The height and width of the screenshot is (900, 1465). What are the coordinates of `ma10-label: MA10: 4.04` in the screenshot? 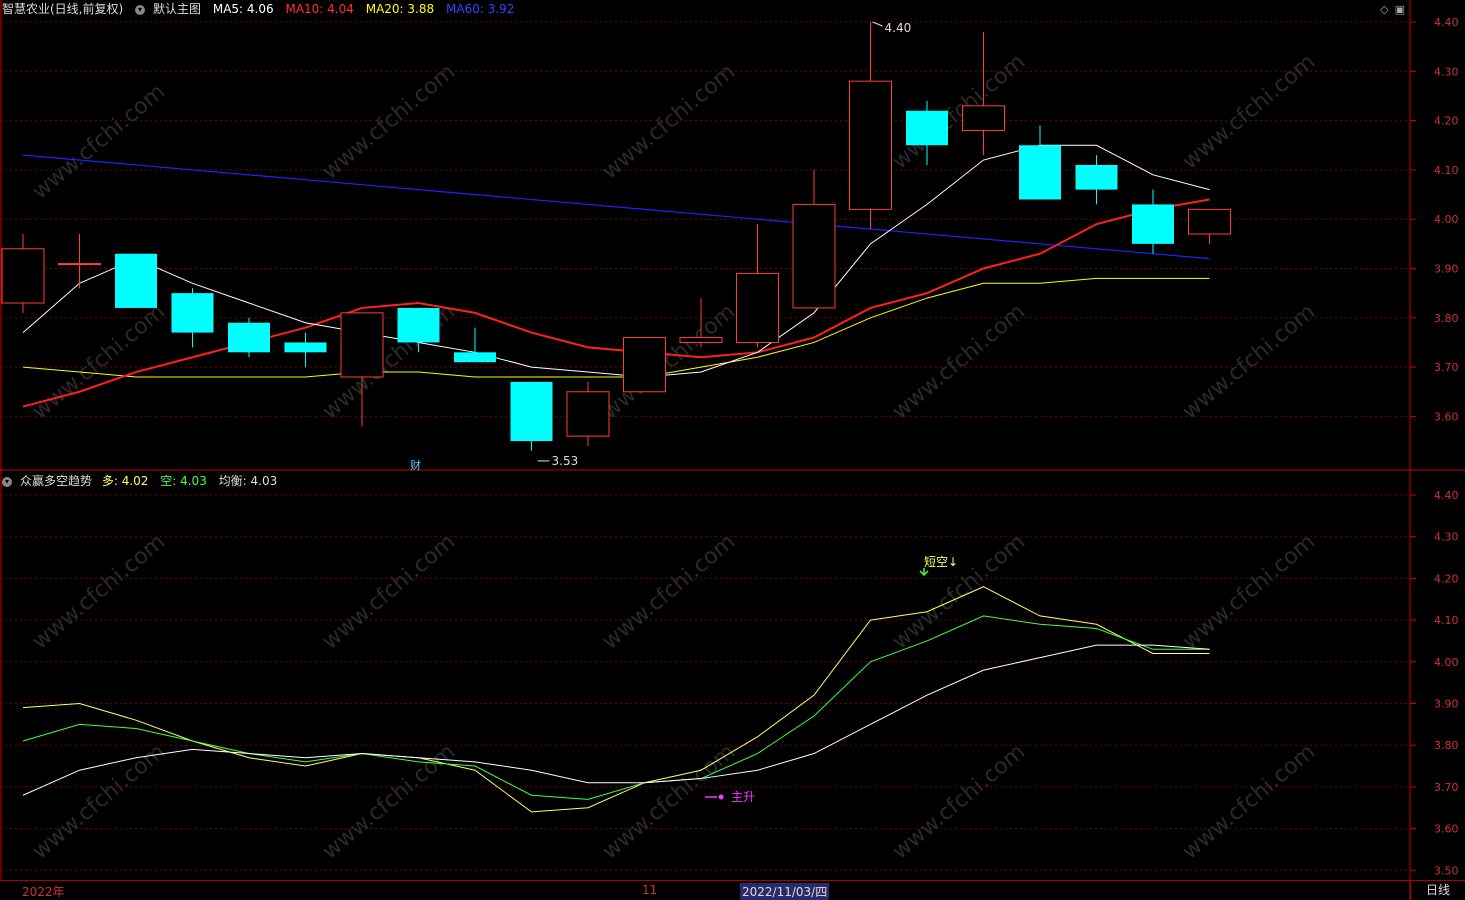 It's located at (319, 9).